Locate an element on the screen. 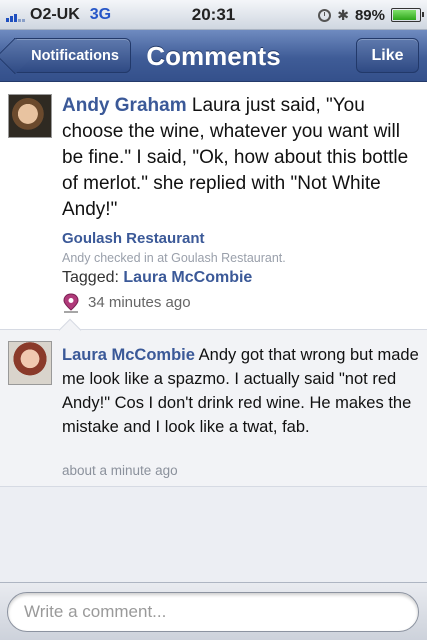 This screenshot has height=640, width=427. back-button-label: Notifications is located at coordinates (75, 55).